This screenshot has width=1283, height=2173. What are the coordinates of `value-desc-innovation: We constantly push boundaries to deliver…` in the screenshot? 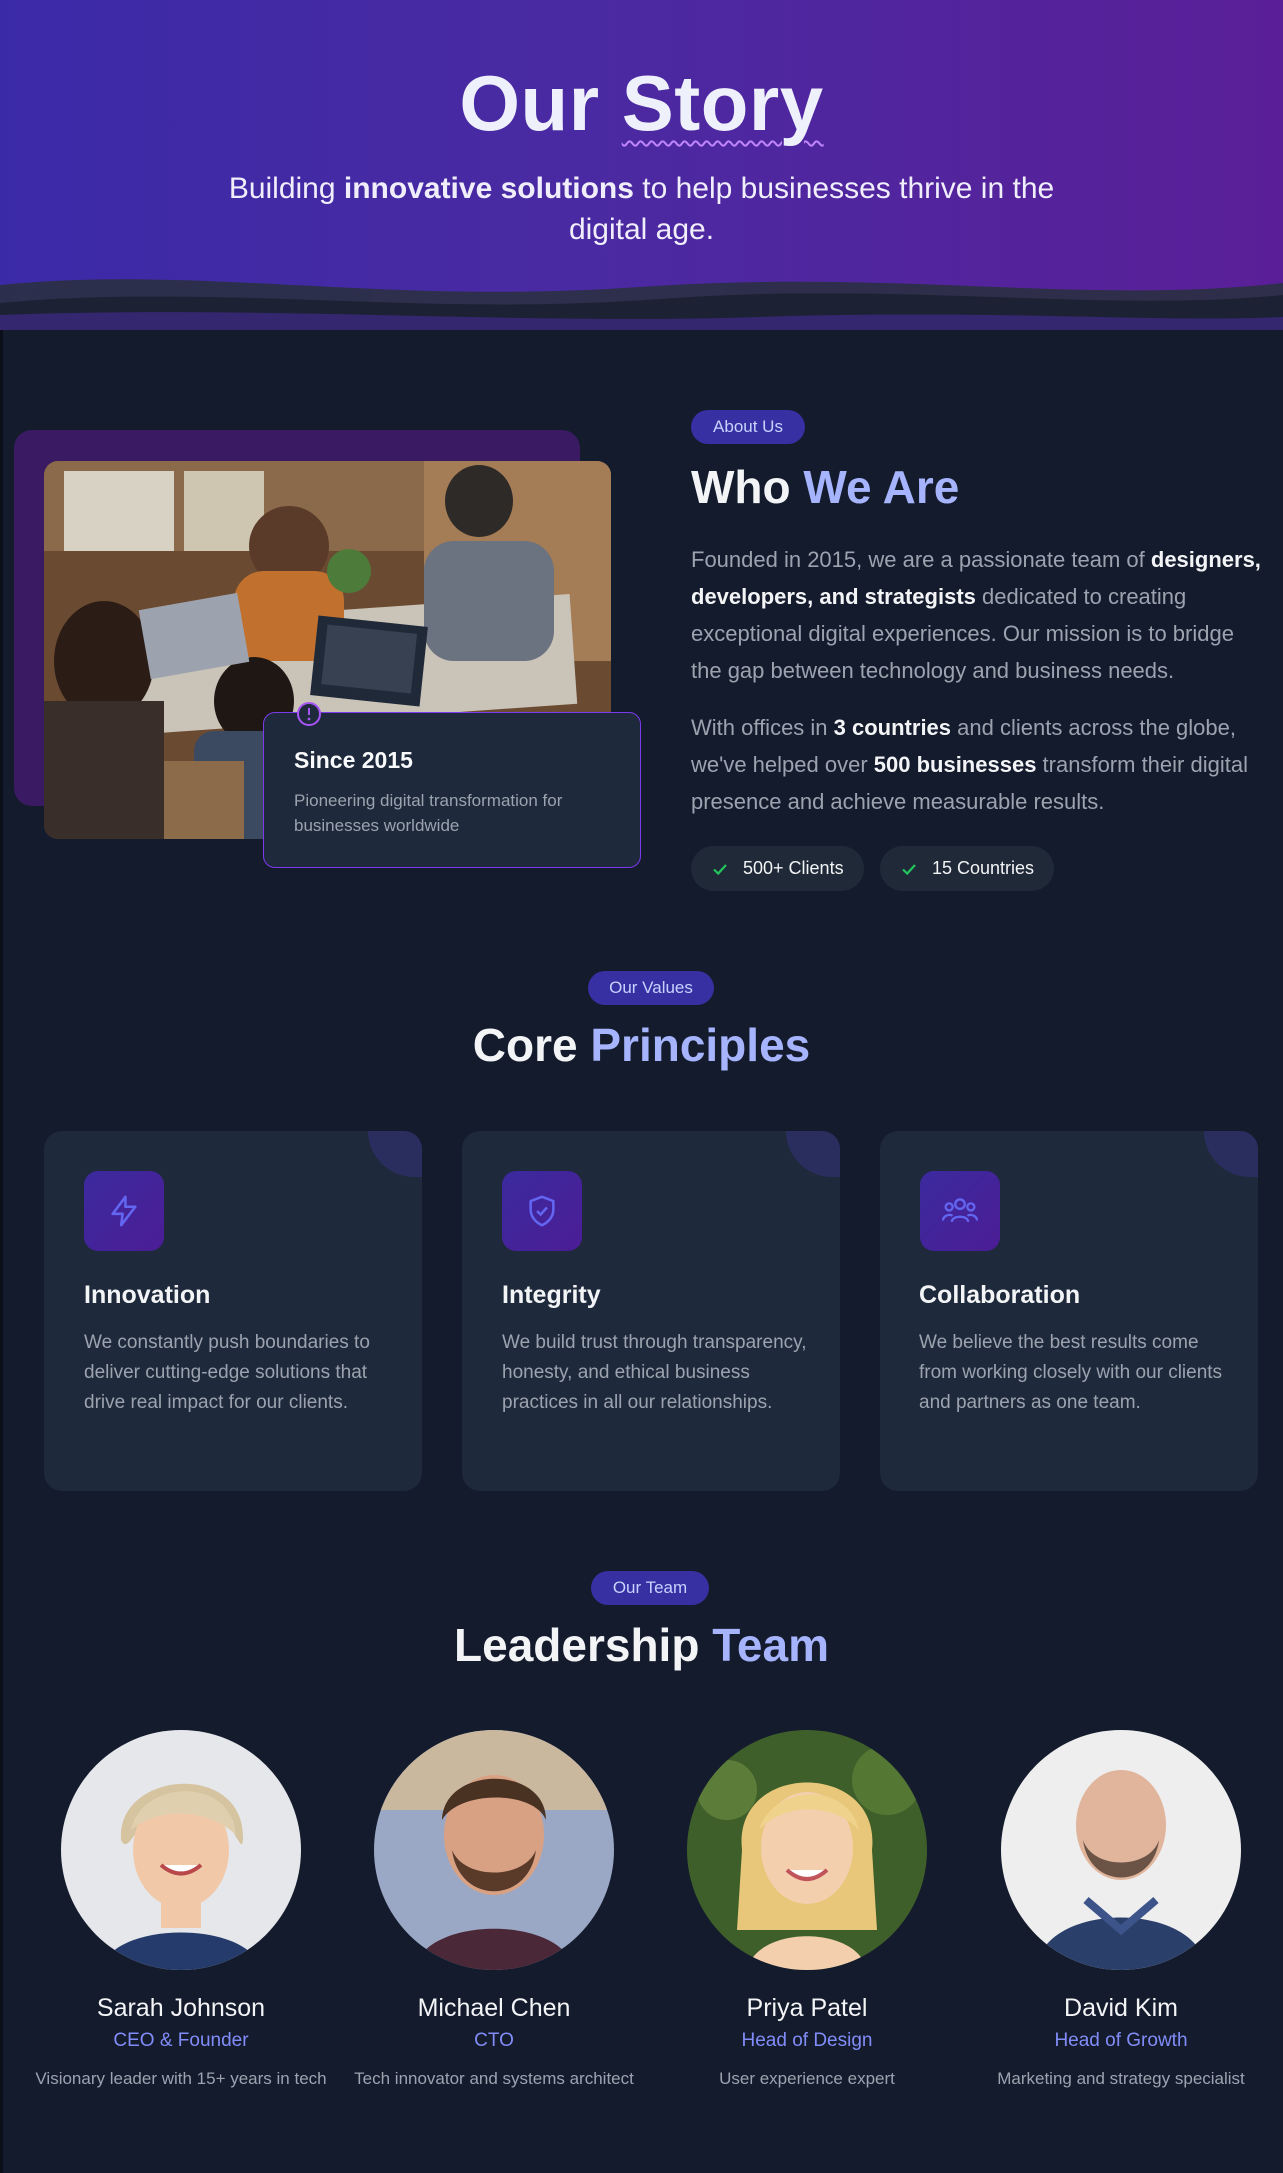 It's located at (227, 1372).